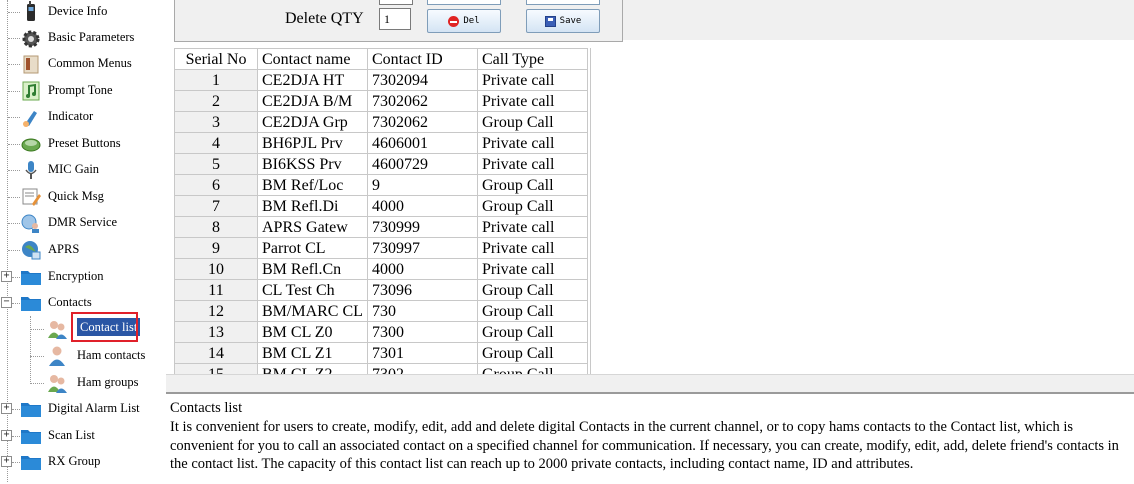 Image resolution: width=1134 pixels, height=484 pixels. I want to click on tree-item-indicator: Indicator, so click(83, 117).